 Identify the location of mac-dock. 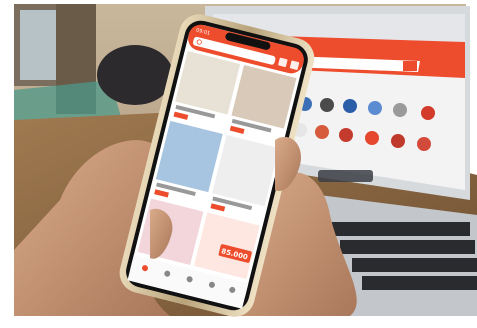
(345, 176).